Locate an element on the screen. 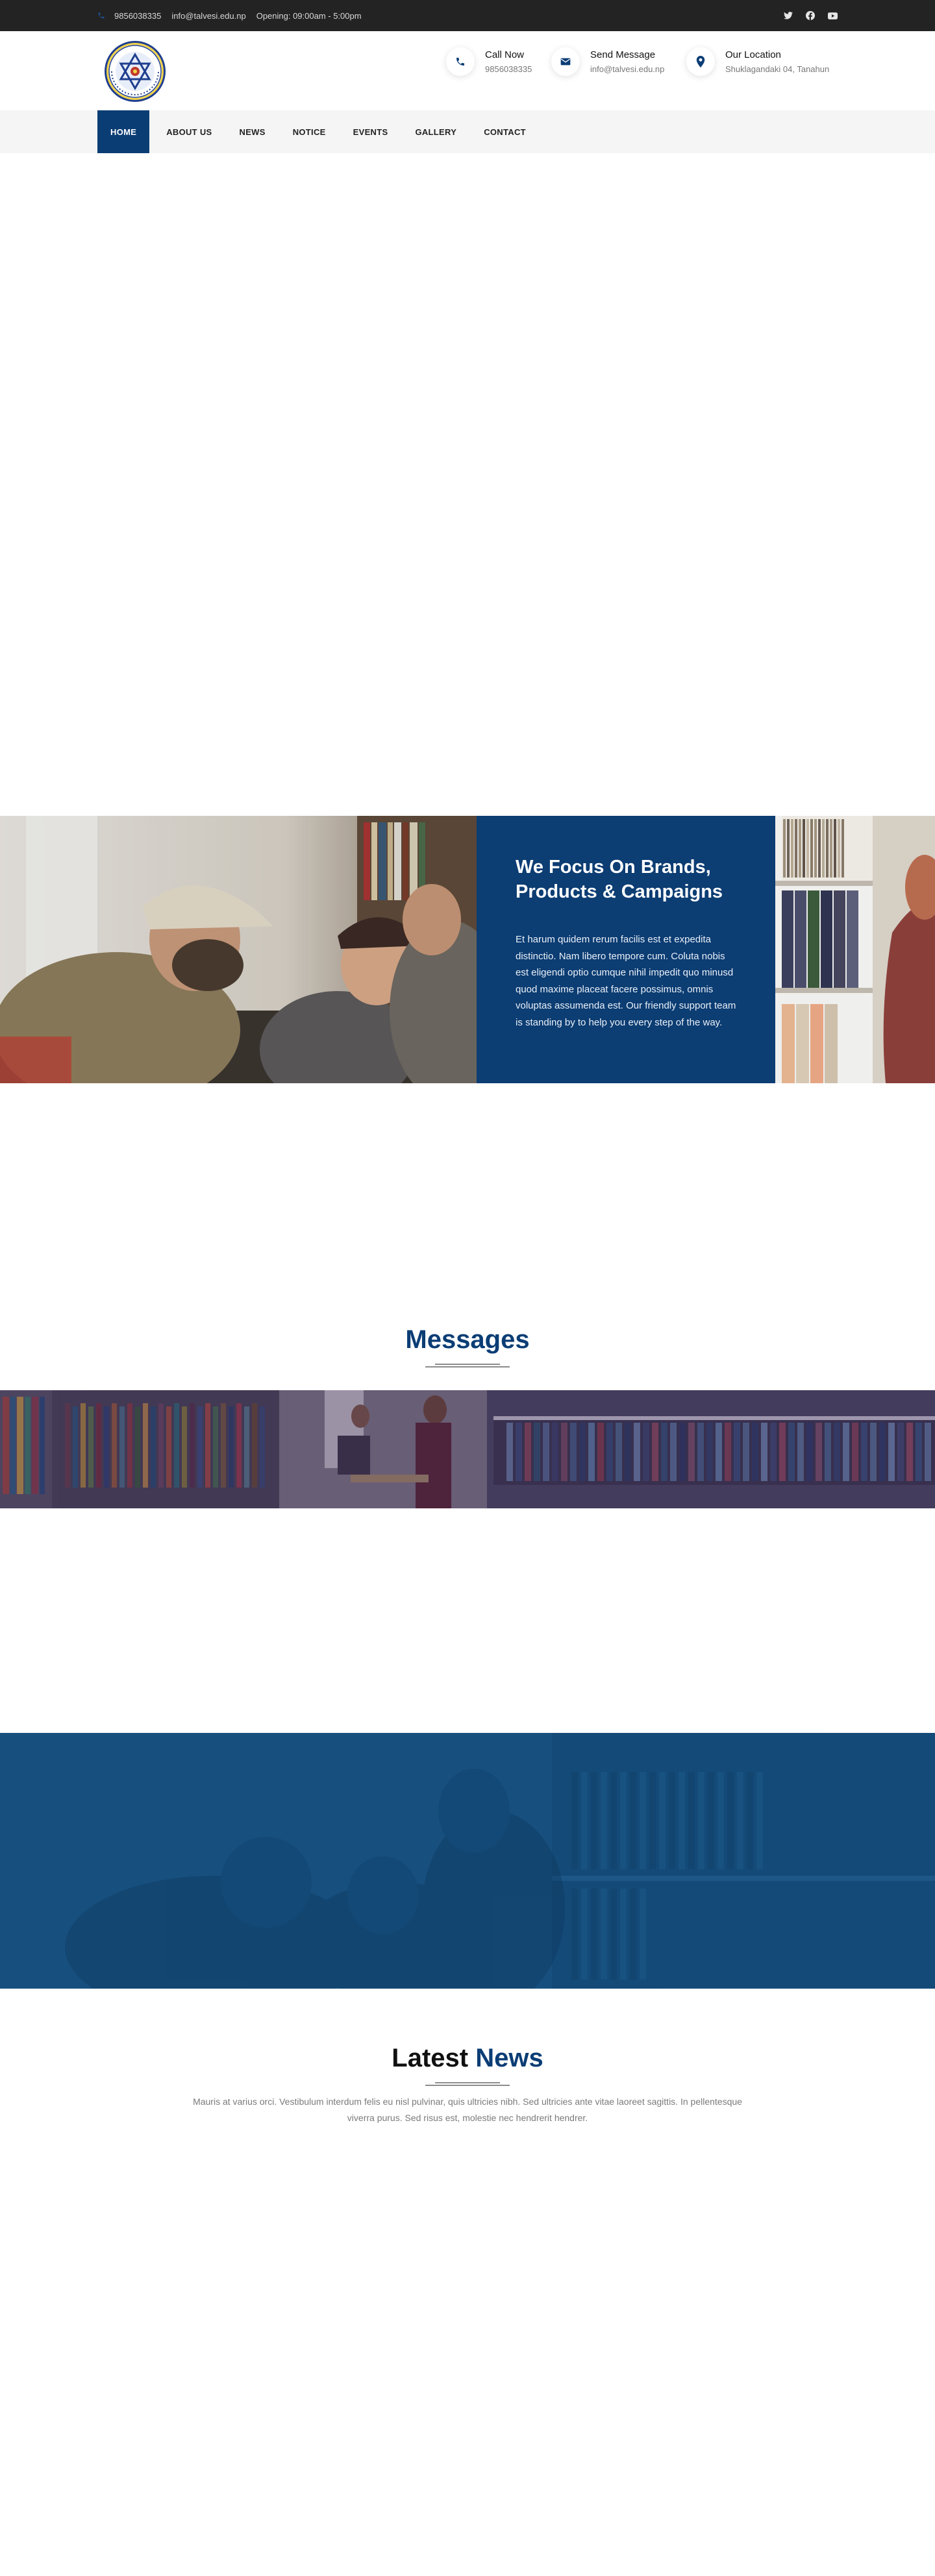  contact-location-title: Our Location is located at coordinates (753, 54).